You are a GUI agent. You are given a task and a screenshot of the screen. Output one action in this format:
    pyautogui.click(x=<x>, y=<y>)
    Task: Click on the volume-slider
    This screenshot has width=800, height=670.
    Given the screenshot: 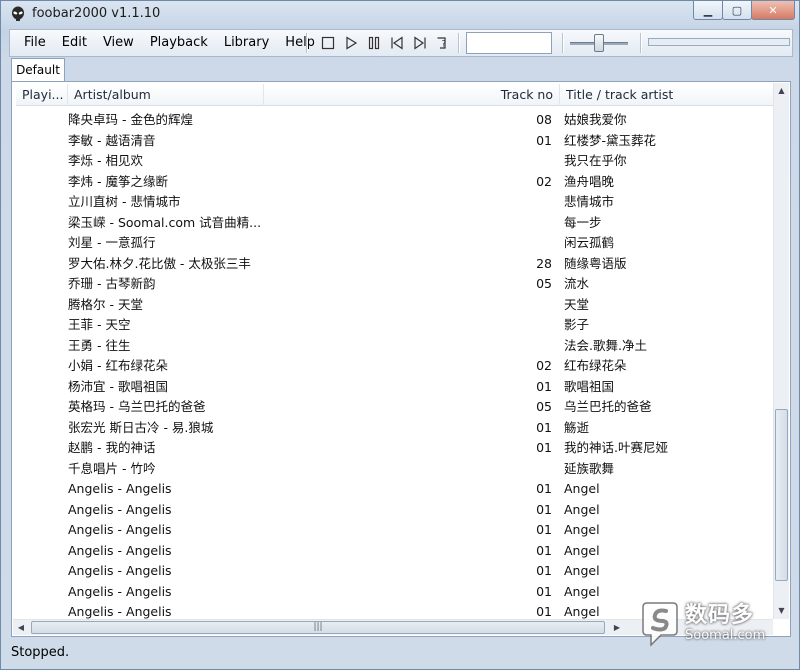 What is the action you would take?
    pyautogui.click(x=600, y=43)
    